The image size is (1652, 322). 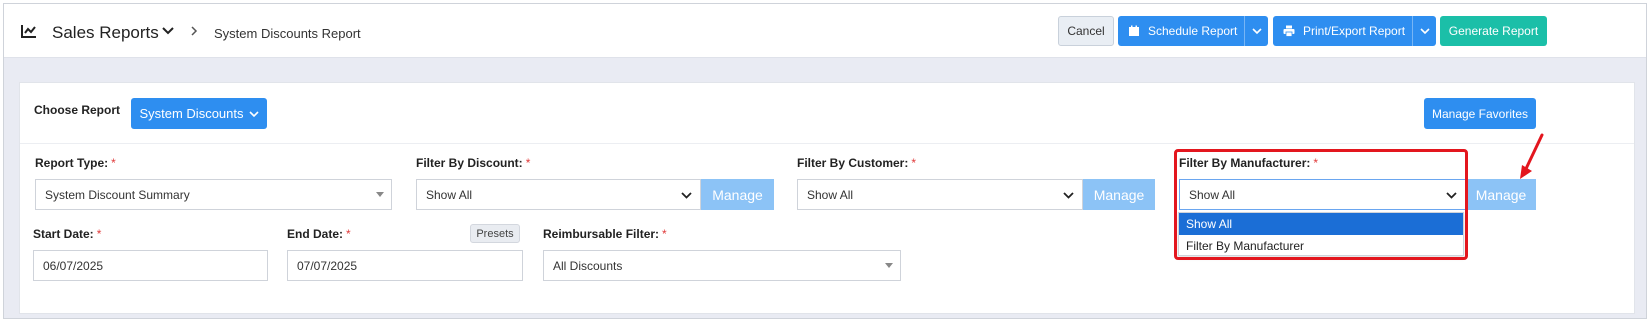 What do you see at coordinates (1532, 156) in the screenshot?
I see `red-arrow-icon` at bounding box center [1532, 156].